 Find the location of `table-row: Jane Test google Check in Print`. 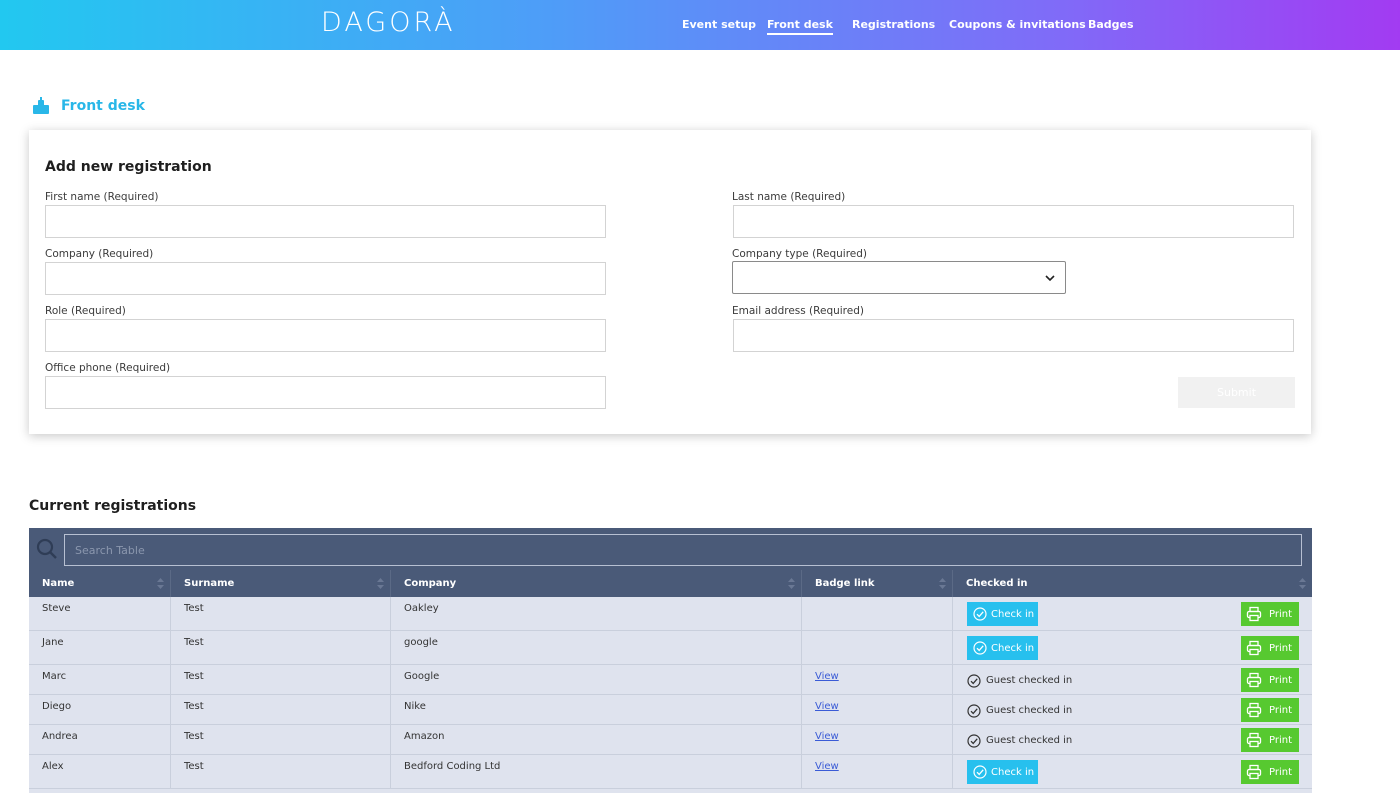

table-row: Jane Test google Check in Print is located at coordinates (670, 648).